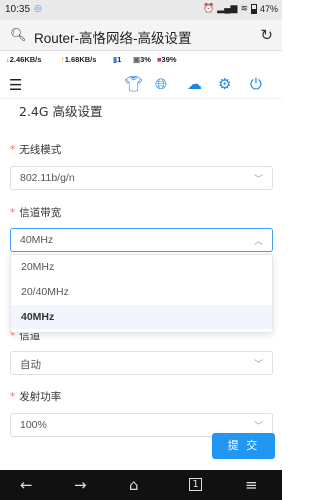 Image resolution: width=320 pixels, height=500 pixels. Describe the element at coordinates (15, 85) in the screenshot. I see `menu-icon: ☰` at that location.